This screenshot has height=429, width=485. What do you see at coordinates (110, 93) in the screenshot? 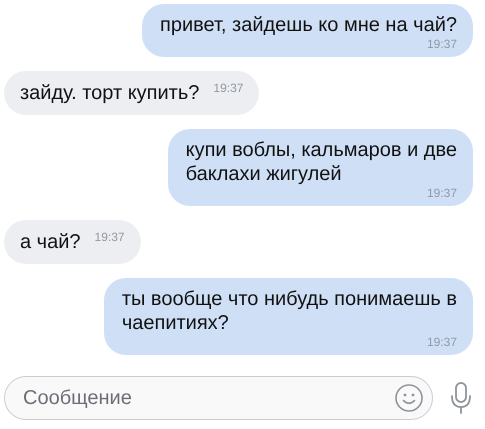
I see `message-text: зайду. торт купить?` at bounding box center [110, 93].